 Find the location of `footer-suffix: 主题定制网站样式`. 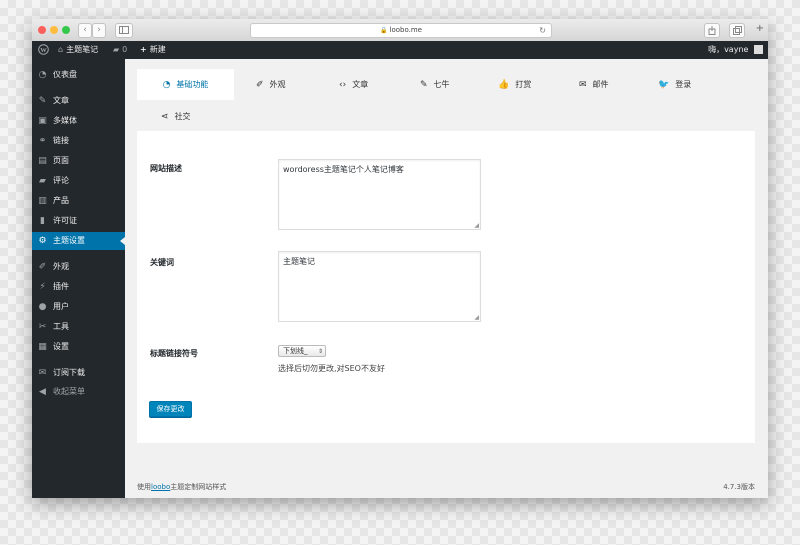

footer-suffix: 主题定制网站样式 is located at coordinates (198, 487).